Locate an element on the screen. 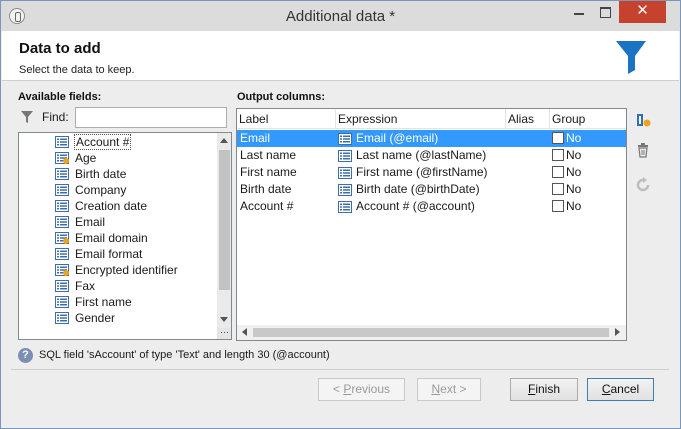 This screenshot has height=429, width=681. tree-item-label: First name is located at coordinates (103, 302).